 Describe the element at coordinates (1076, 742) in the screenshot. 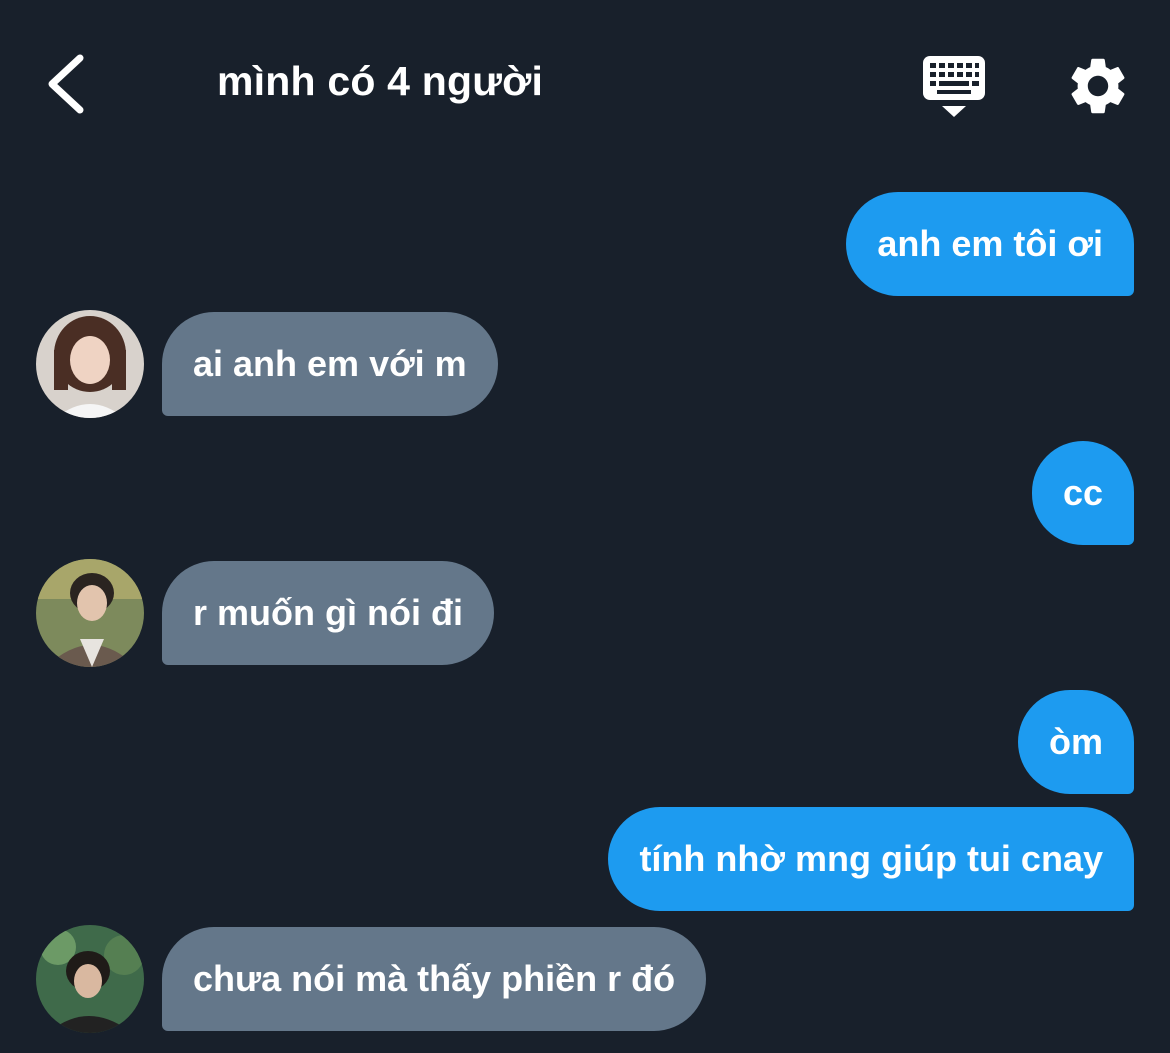

I see `outgoing-message: òm` at that location.